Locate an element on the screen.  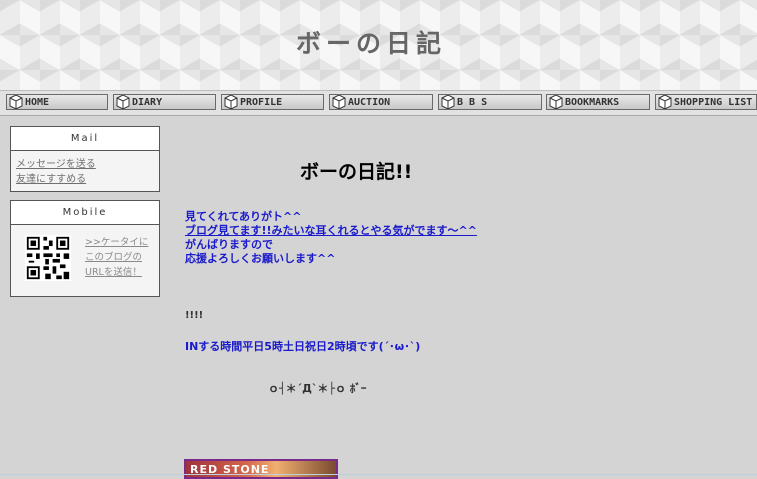
mobile-box: Mobile >>ケータイに このブログの URLを送信！ is located at coordinates (85, 248).